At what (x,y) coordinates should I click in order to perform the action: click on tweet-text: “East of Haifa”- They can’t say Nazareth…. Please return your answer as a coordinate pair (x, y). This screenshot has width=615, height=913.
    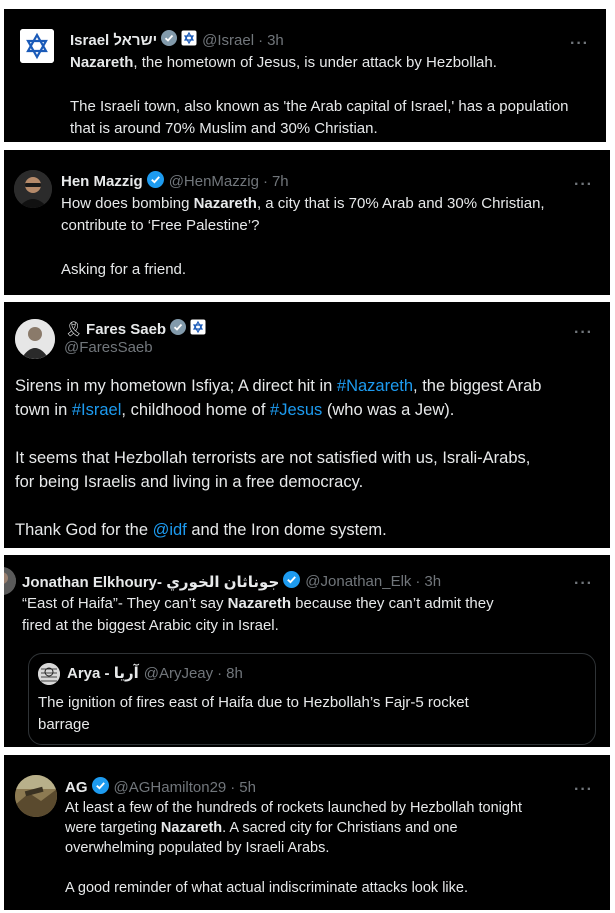
    Looking at the image, I should click on (312, 615).